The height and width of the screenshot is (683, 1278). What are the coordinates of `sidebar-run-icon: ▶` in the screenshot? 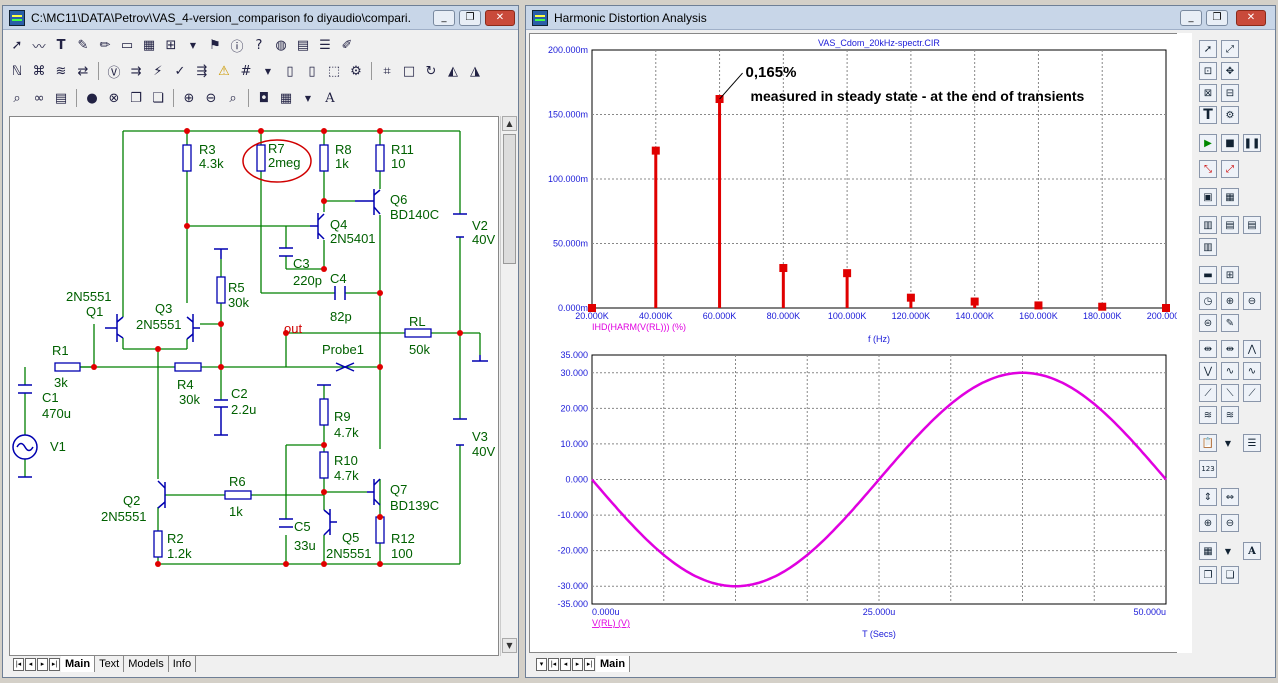 It's located at (1208, 143).